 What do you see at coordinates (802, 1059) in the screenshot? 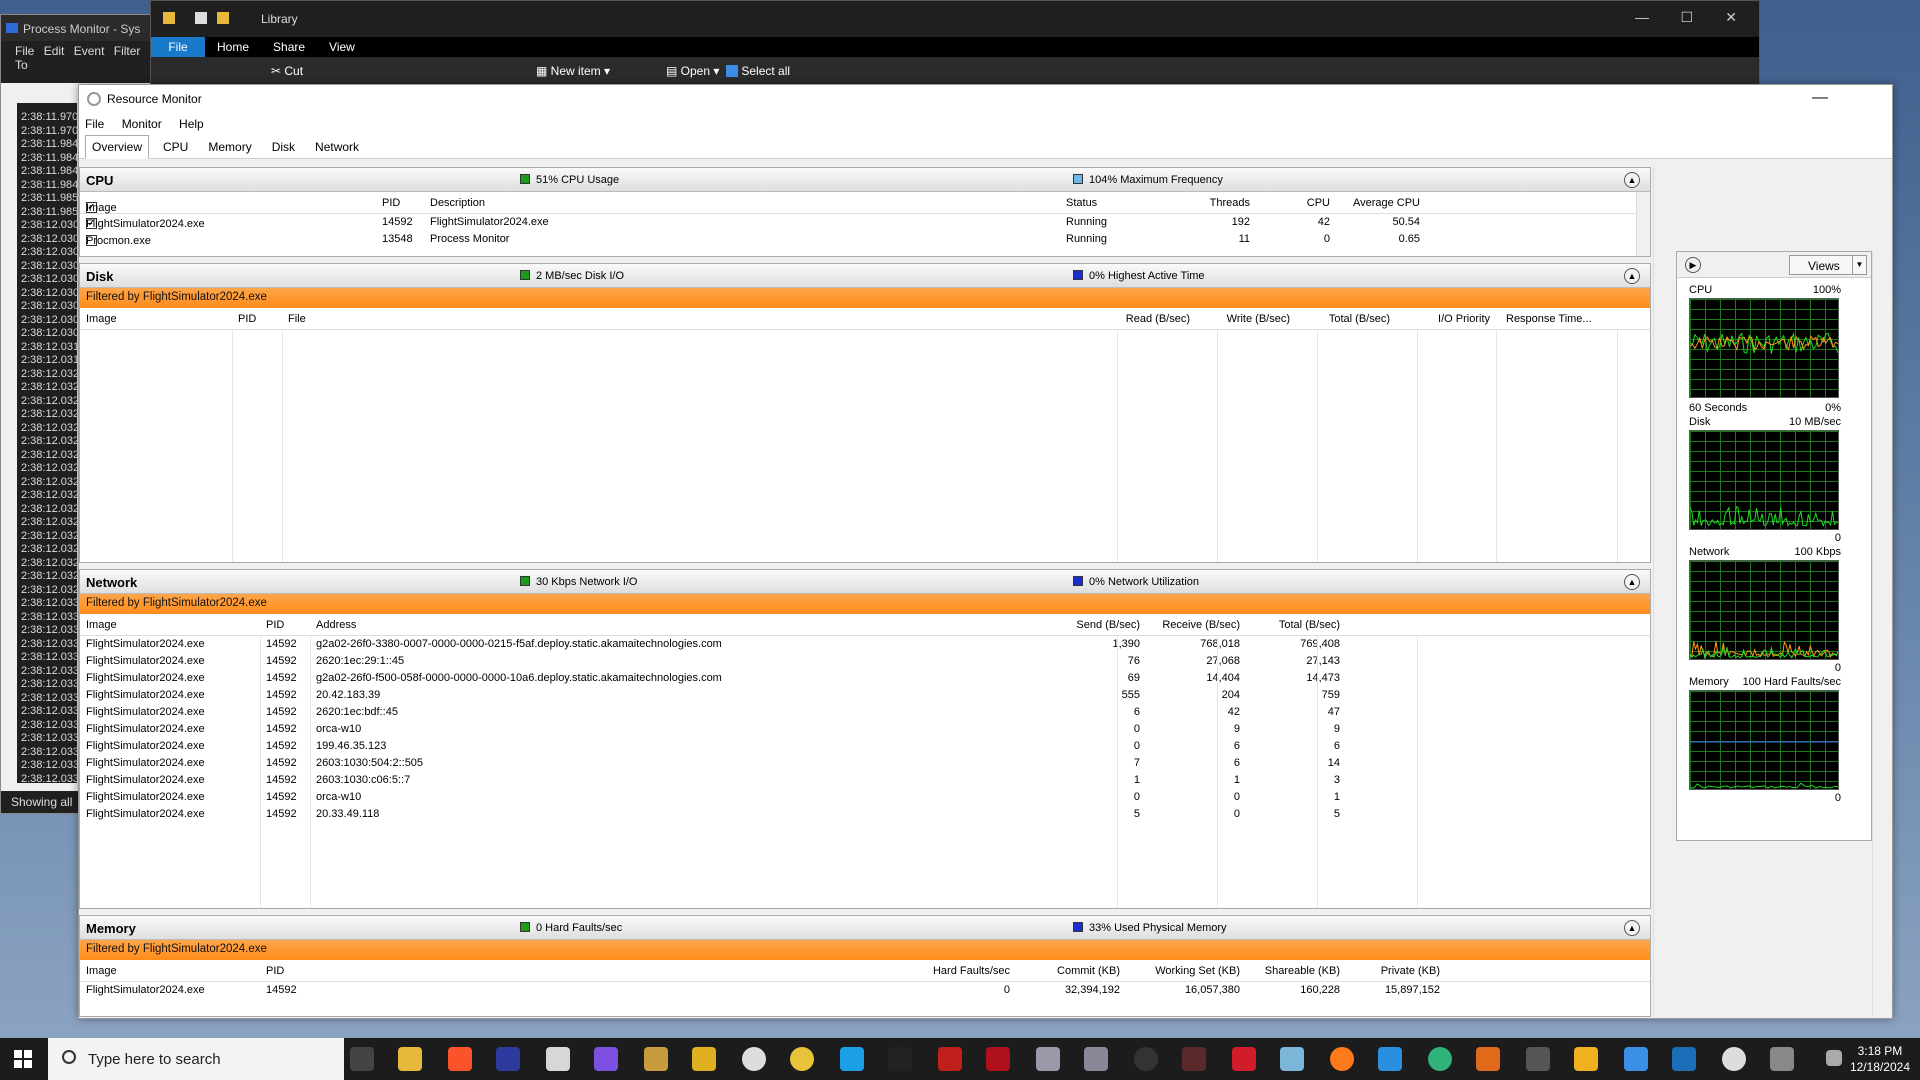
I see `ccleaner-icon` at bounding box center [802, 1059].